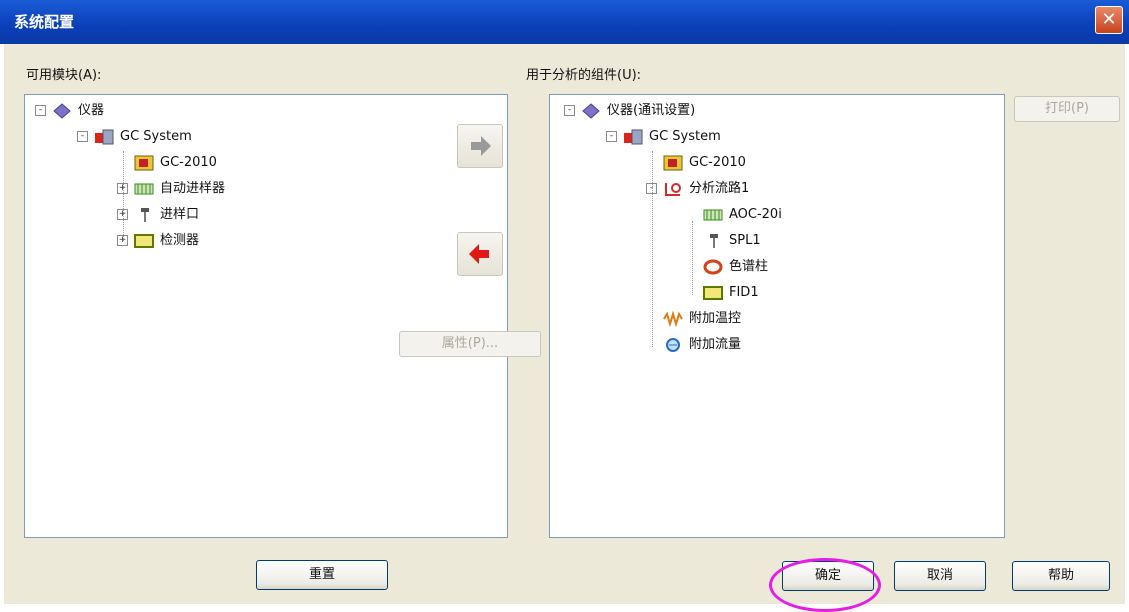 This screenshot has width=1129, height=612. I want to click on tree-item-label: 仪器(通讯设置), so click(651, 110).